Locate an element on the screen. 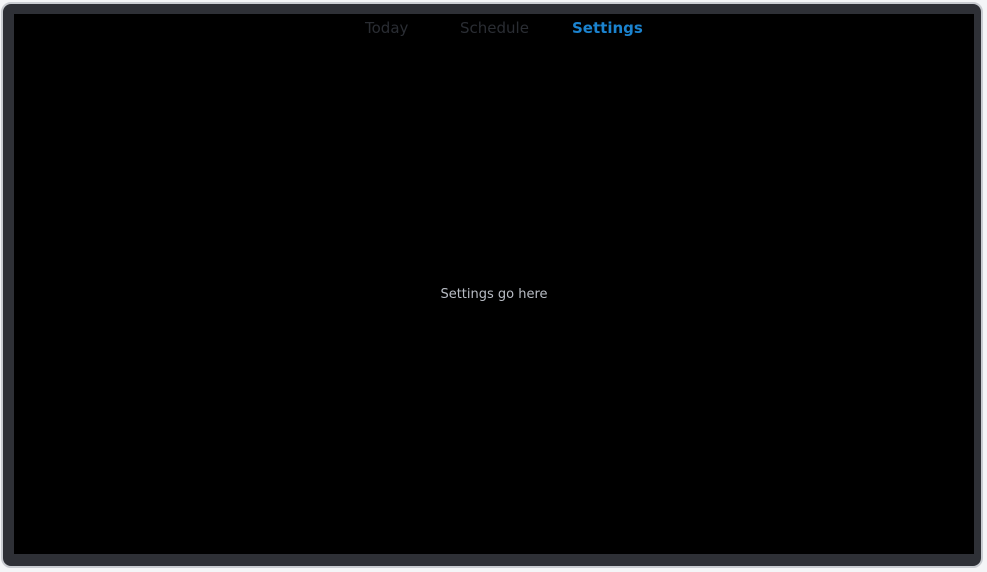 The height and width of the screenshot is (572, 987). tab-settings: Settings is located at coordinates (607, 28).